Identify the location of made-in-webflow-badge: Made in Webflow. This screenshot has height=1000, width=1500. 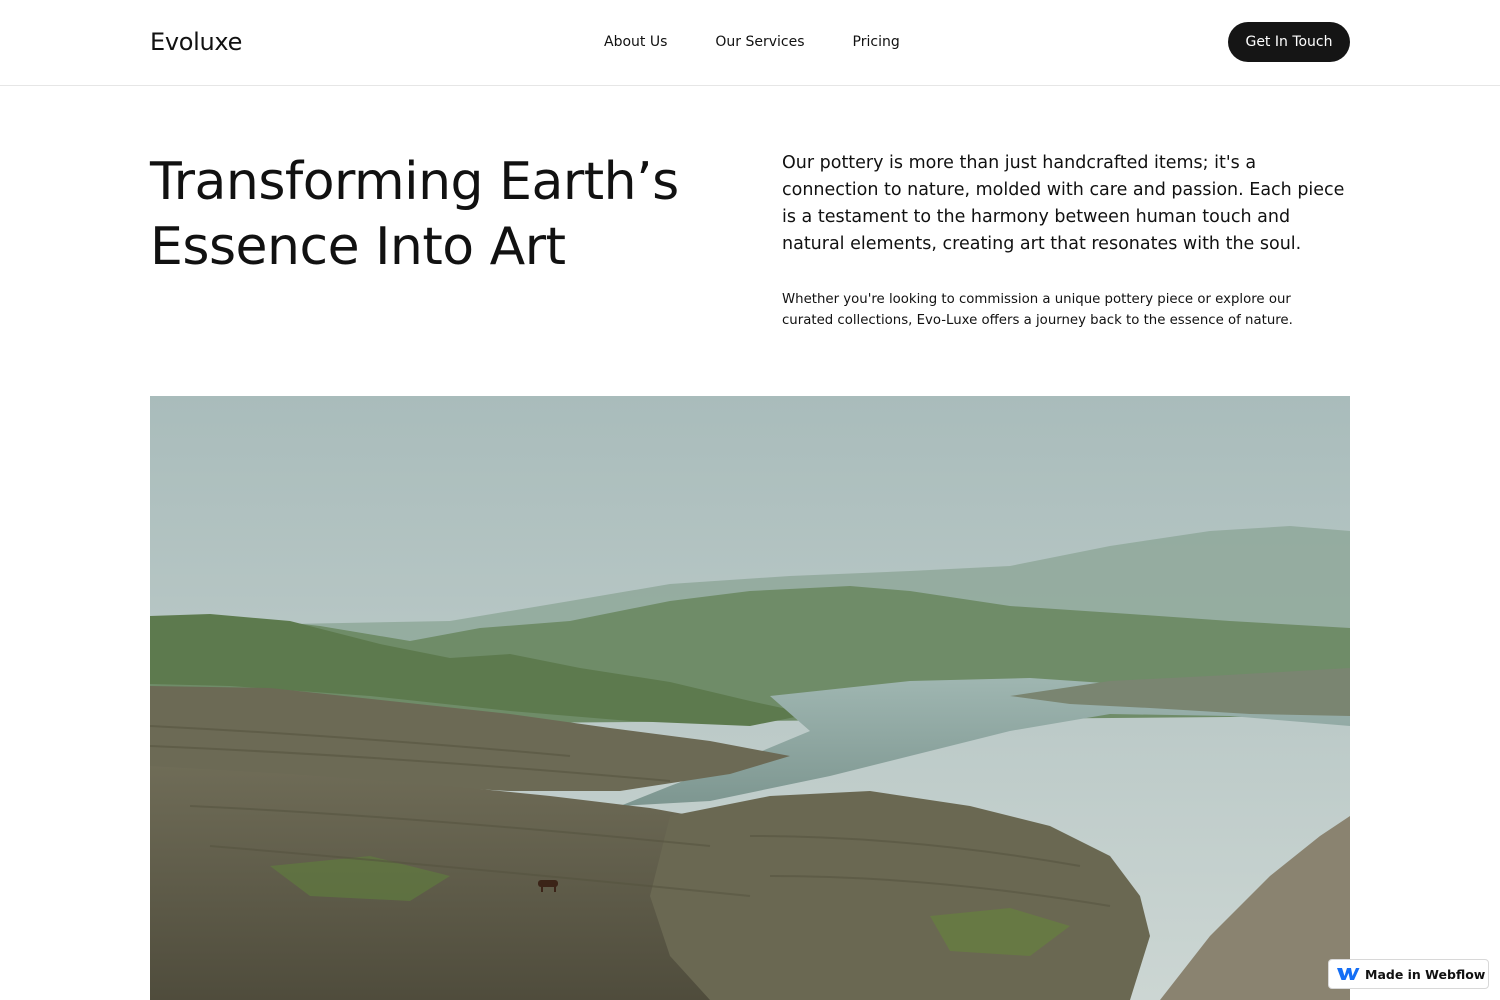
(1408, 974).